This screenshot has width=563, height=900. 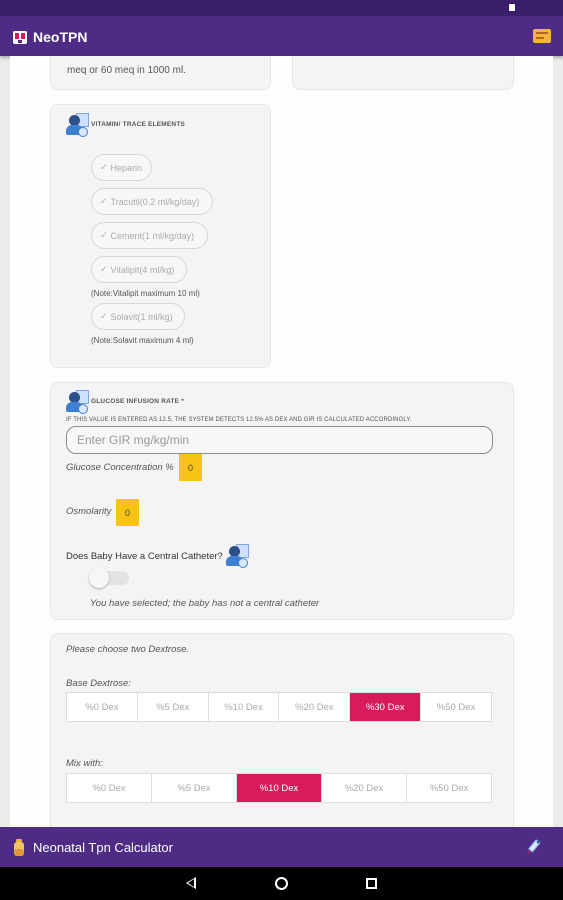 What do you see at coordinates (126, 70) in the screenshot?
I see `previous-card-text: meq or 60 meq in 1000 ml.` at bounding box center [126, 70].